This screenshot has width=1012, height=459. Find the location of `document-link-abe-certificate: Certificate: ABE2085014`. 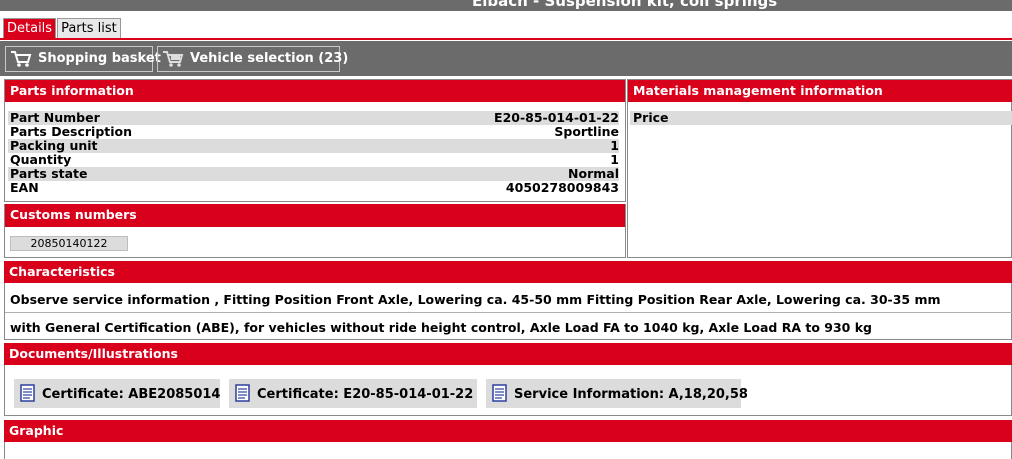

document-link-abe-certificate: Certificate: ABE2085014 is located at coordinates (117, 393).